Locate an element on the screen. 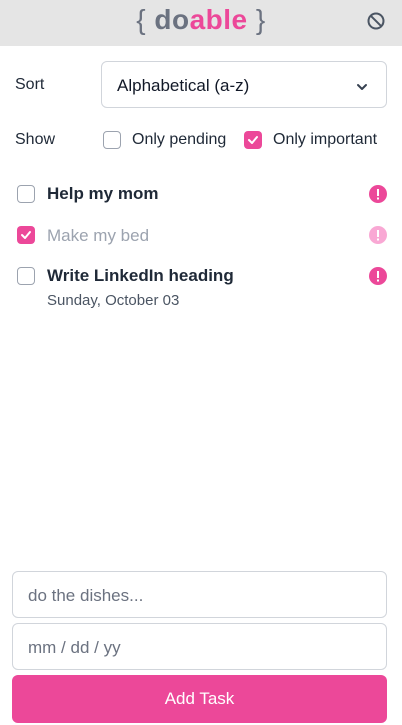  only-pending-checkbox is located at coordinates (112, 140).